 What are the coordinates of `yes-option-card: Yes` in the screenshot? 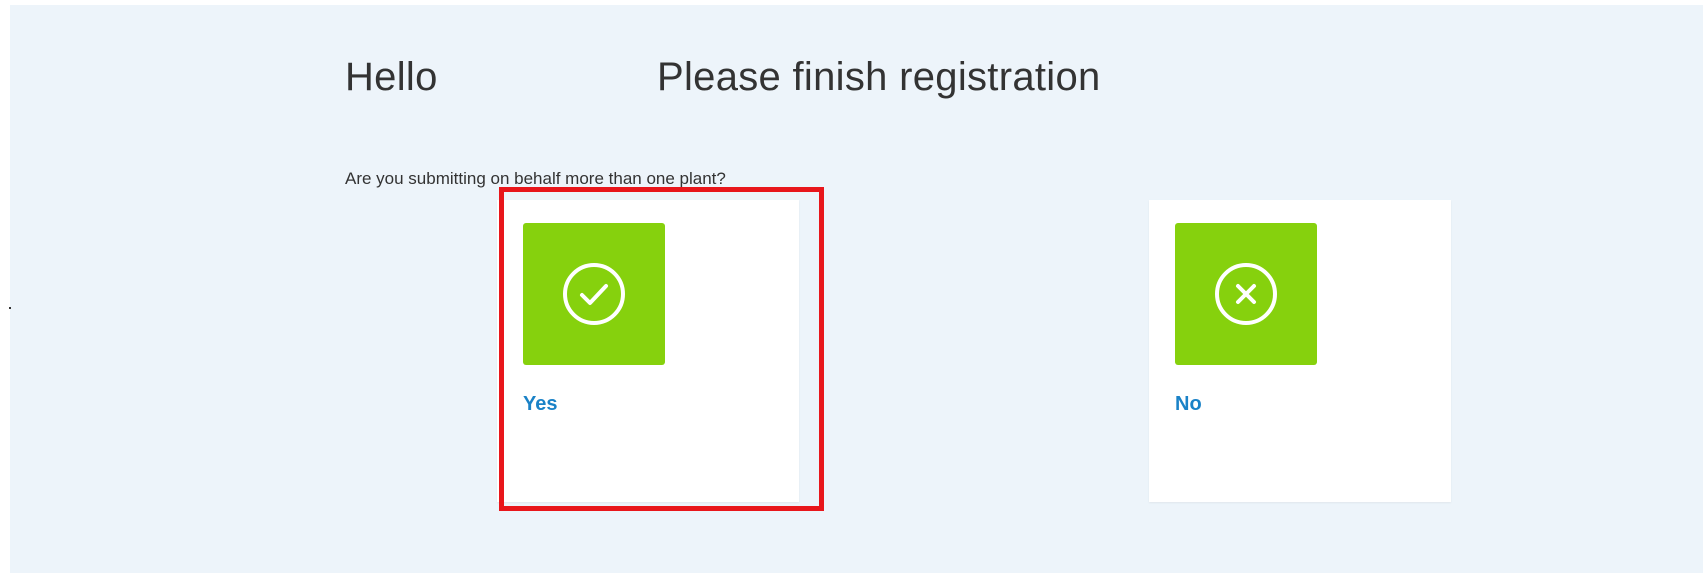 It's located at (648, 351).